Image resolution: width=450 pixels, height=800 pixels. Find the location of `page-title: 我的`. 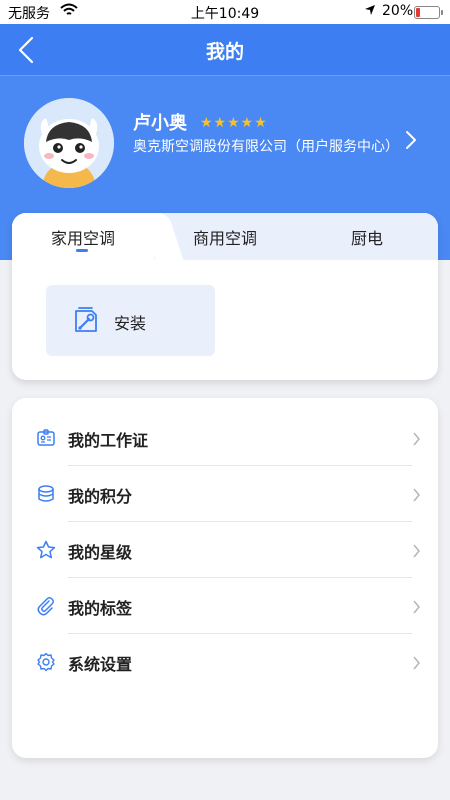

page-title: 我的 is located at coordinates (224, 52).